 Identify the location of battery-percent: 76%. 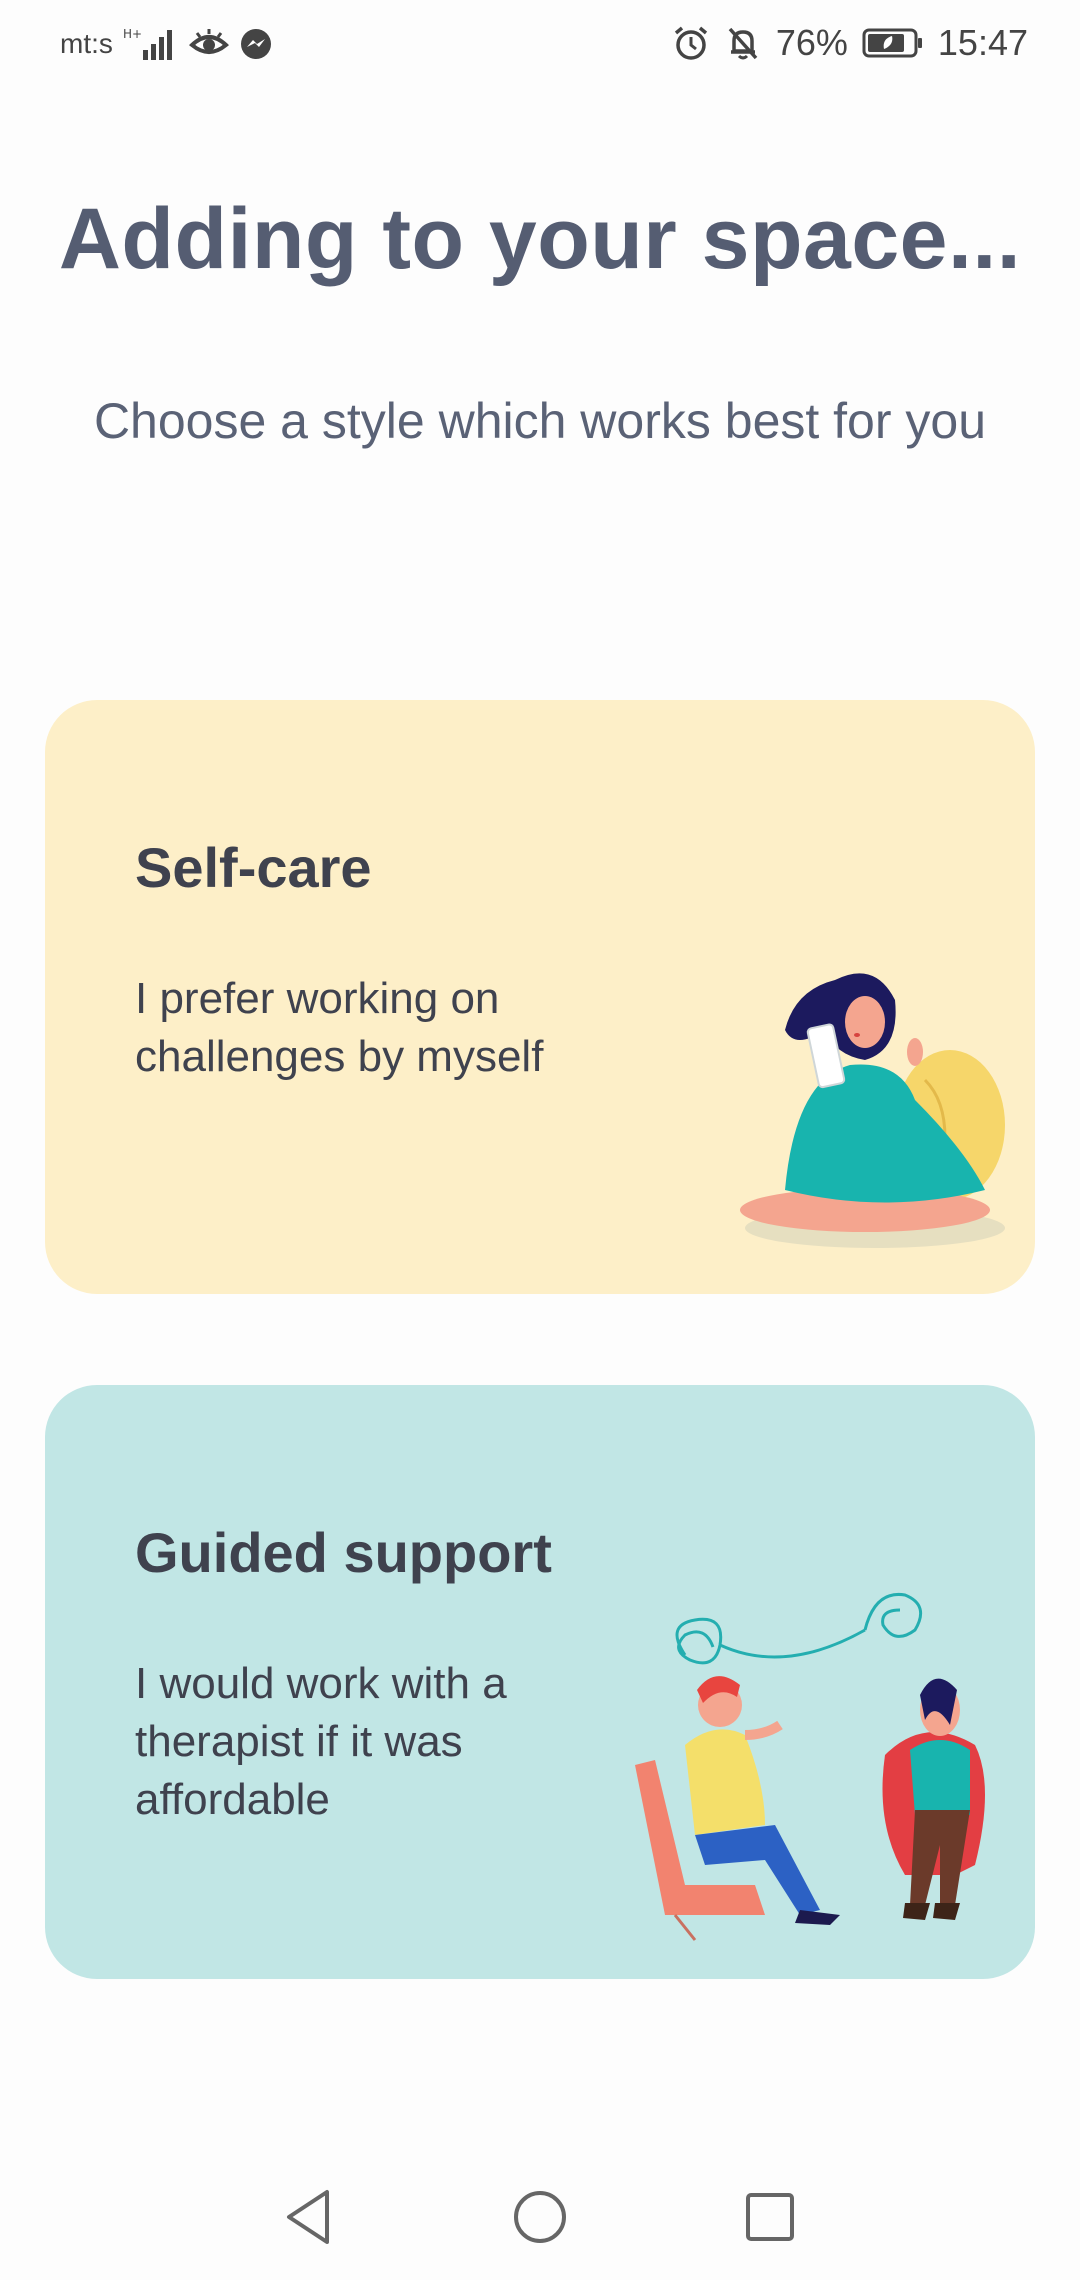
(811, 42).